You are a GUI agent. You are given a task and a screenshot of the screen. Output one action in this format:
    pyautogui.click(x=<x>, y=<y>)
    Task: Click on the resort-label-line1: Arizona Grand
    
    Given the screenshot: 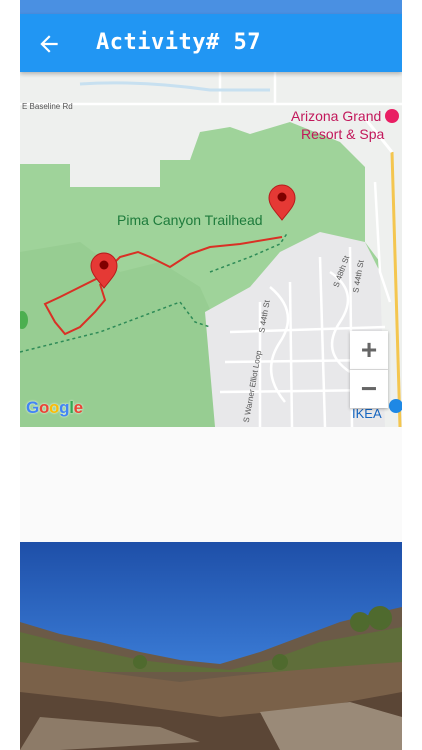 What is the action you would take?
    pyautogui.click(x=336, y=116)
    